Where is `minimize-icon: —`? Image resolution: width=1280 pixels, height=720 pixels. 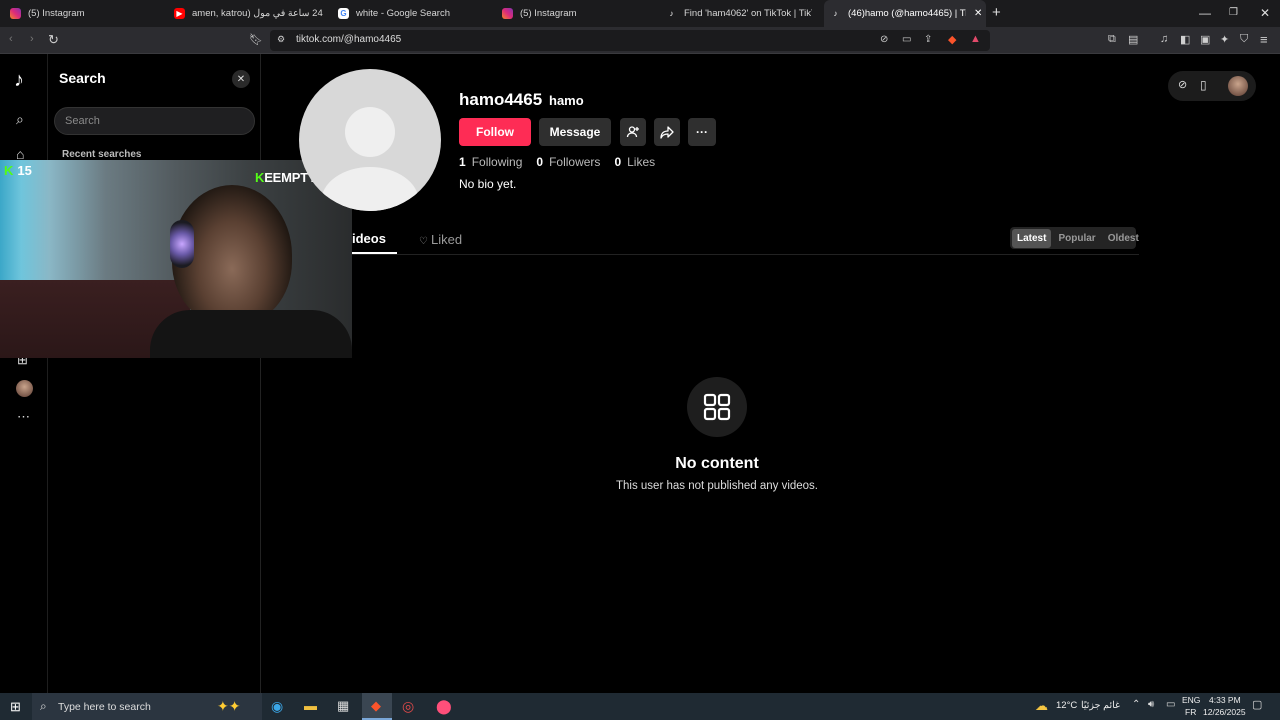 minimize-icon: — is located at coordinates (1205, 13).